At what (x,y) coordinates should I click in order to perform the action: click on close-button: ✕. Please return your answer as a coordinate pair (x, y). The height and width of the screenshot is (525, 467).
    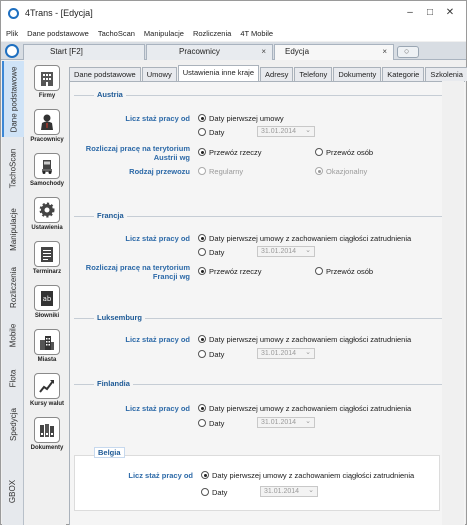
    Looking at the image, I should click on (450, 13).